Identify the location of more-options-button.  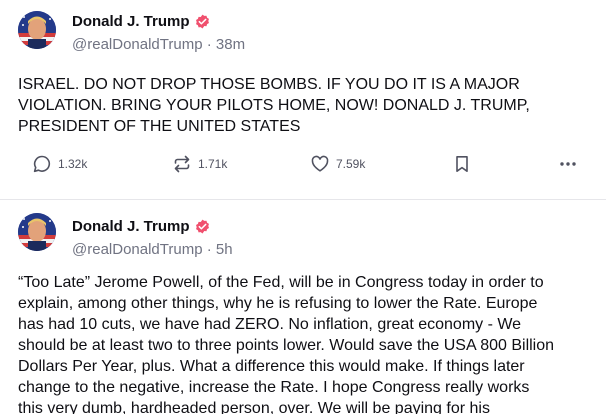
(568, 164).